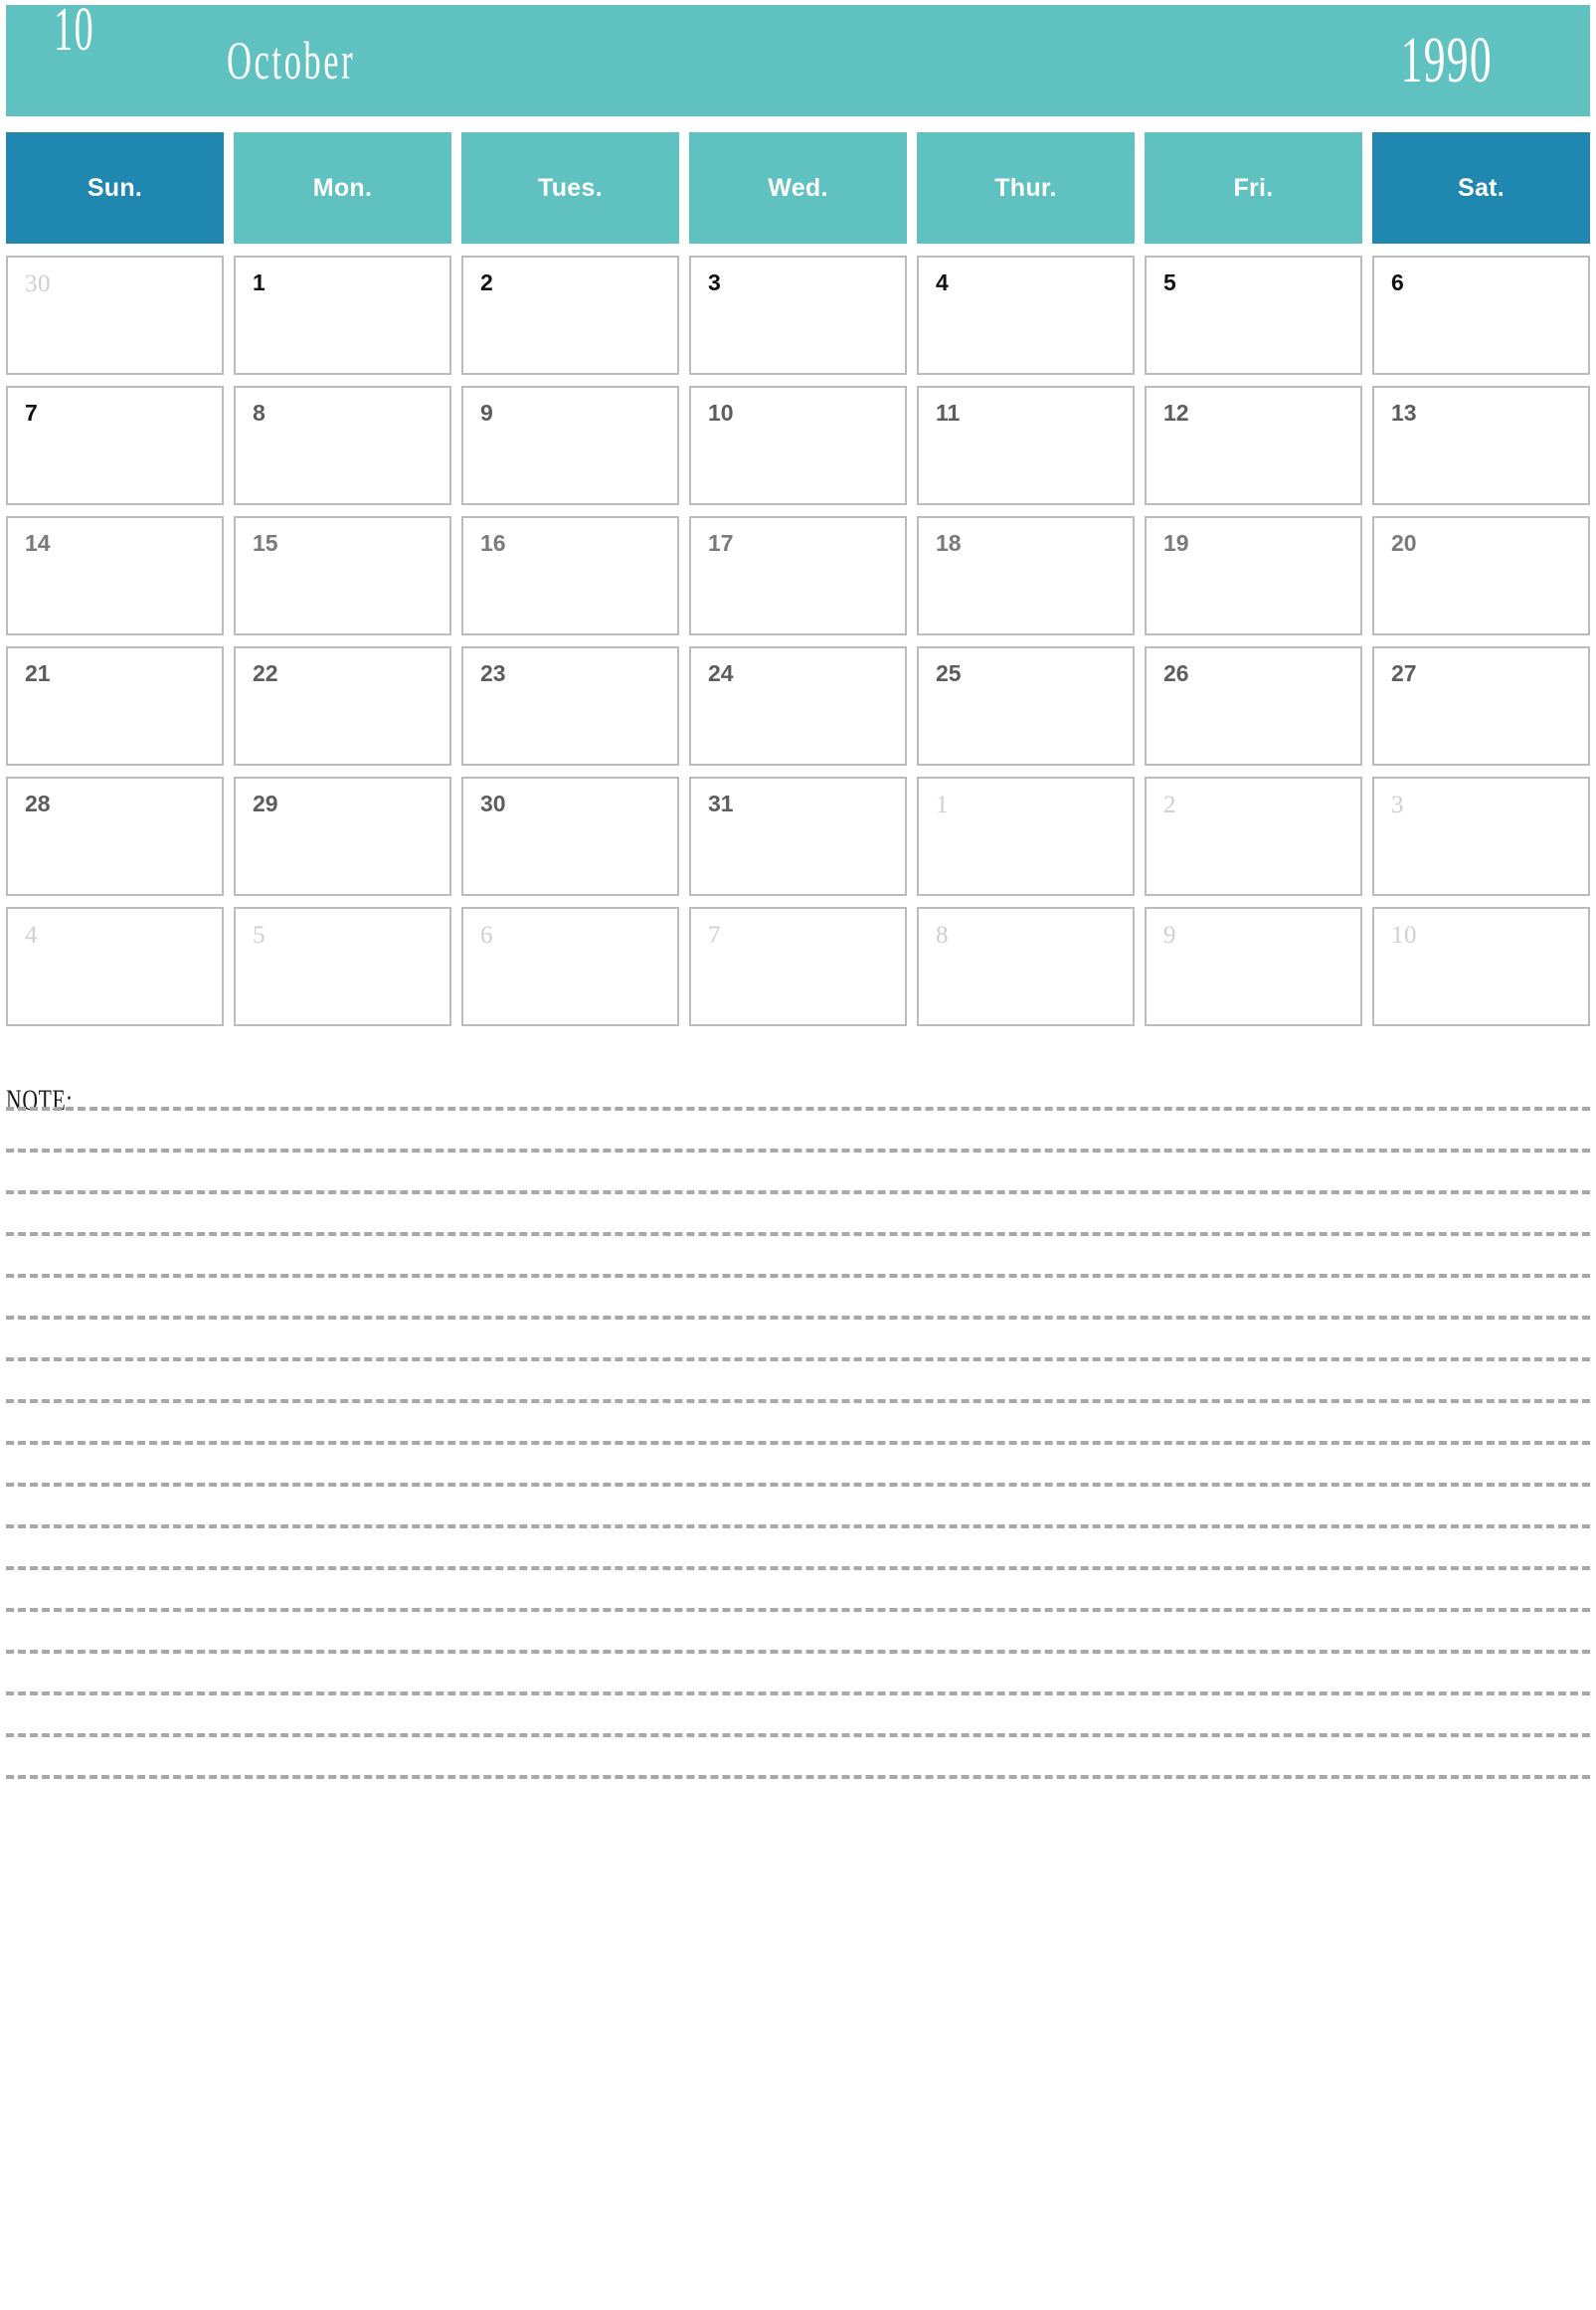  I want to click on calendar-week-row: 28 29 30 31 1 2 3, so click(798, 837).